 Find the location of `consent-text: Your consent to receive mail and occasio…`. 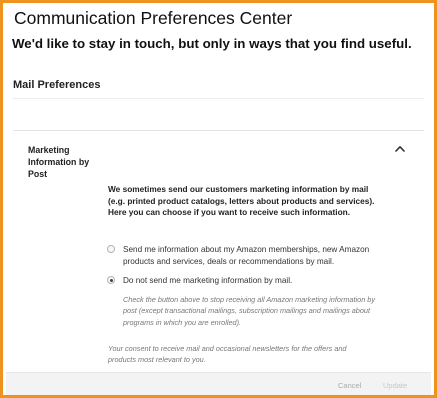

consent-text: Your consent to receive mail and occasio… is located at coordinates (227, 354).